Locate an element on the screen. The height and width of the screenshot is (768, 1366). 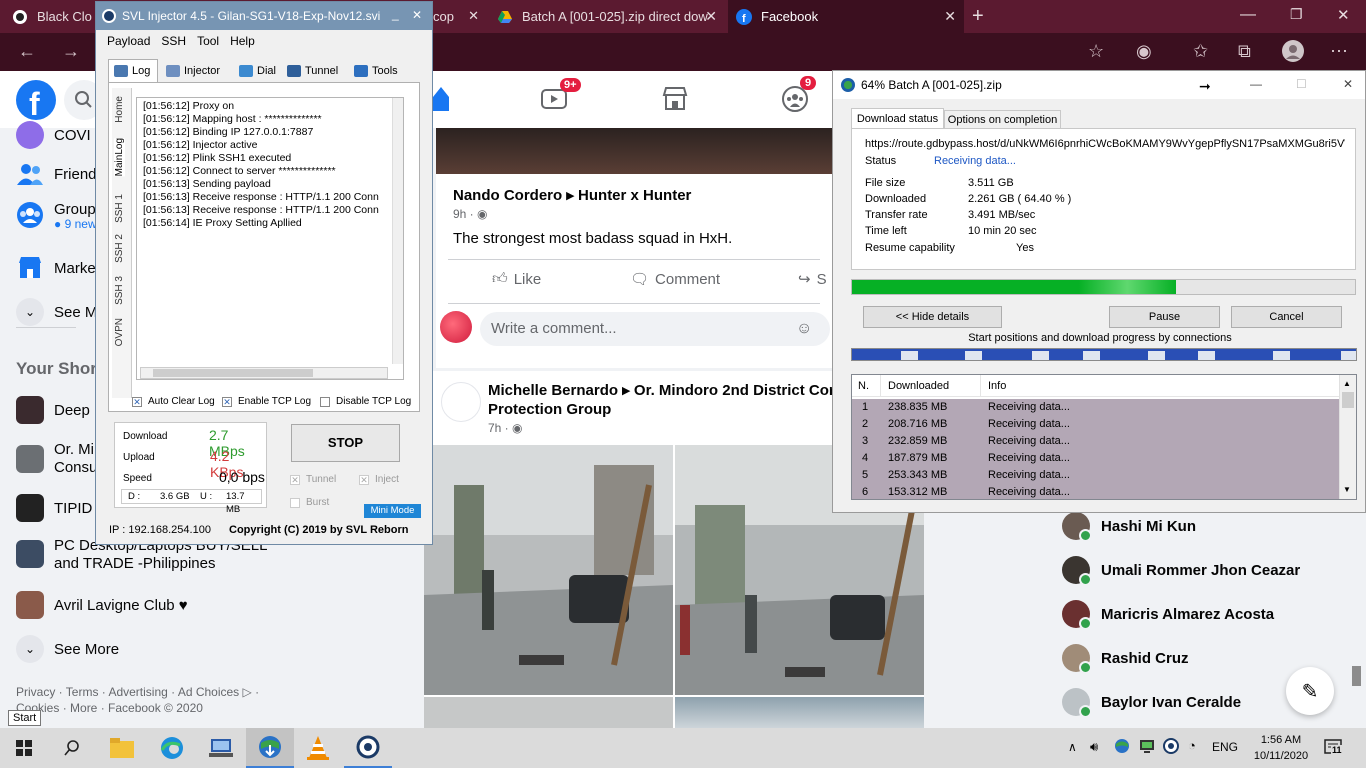
scroll-up-icon: ▲ is located at coordinates (1347, 383).